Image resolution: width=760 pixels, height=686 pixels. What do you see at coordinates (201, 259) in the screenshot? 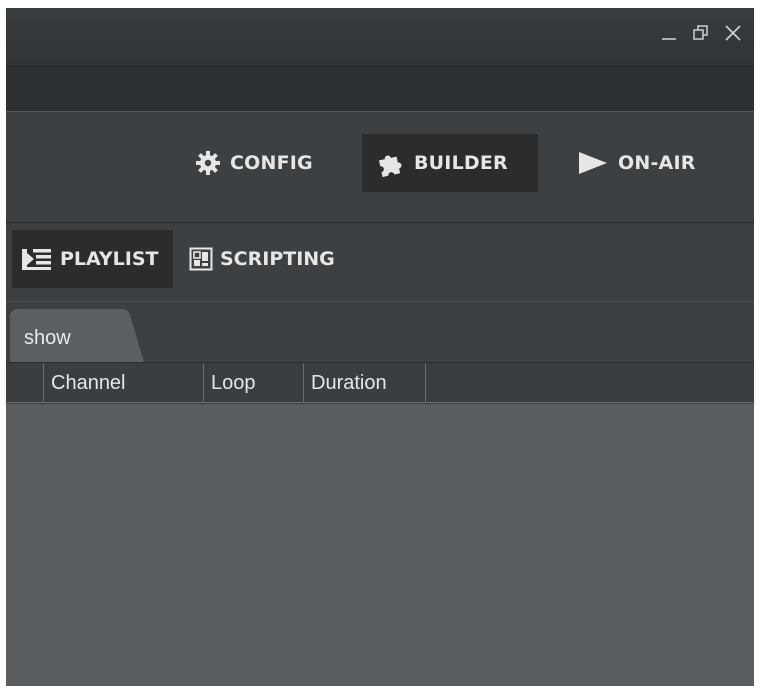
I see `scripting-icon` at bounding box center [201, 259].